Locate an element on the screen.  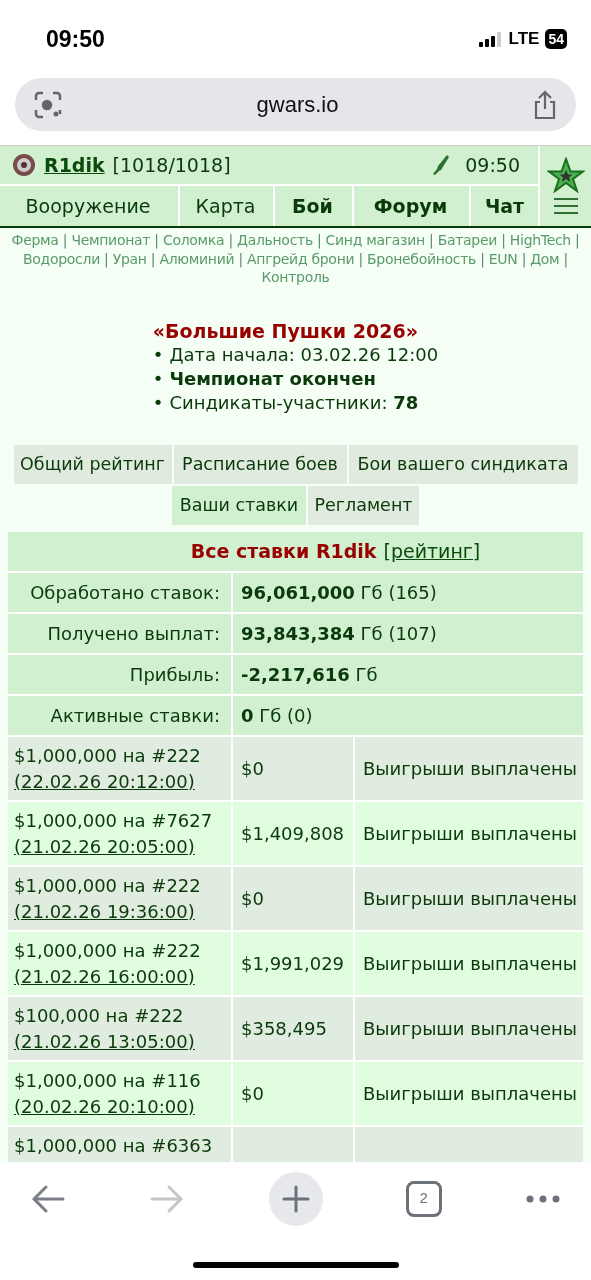
bet-text: $1,000,000 на #6363 is located at coordinates (114, 1145).